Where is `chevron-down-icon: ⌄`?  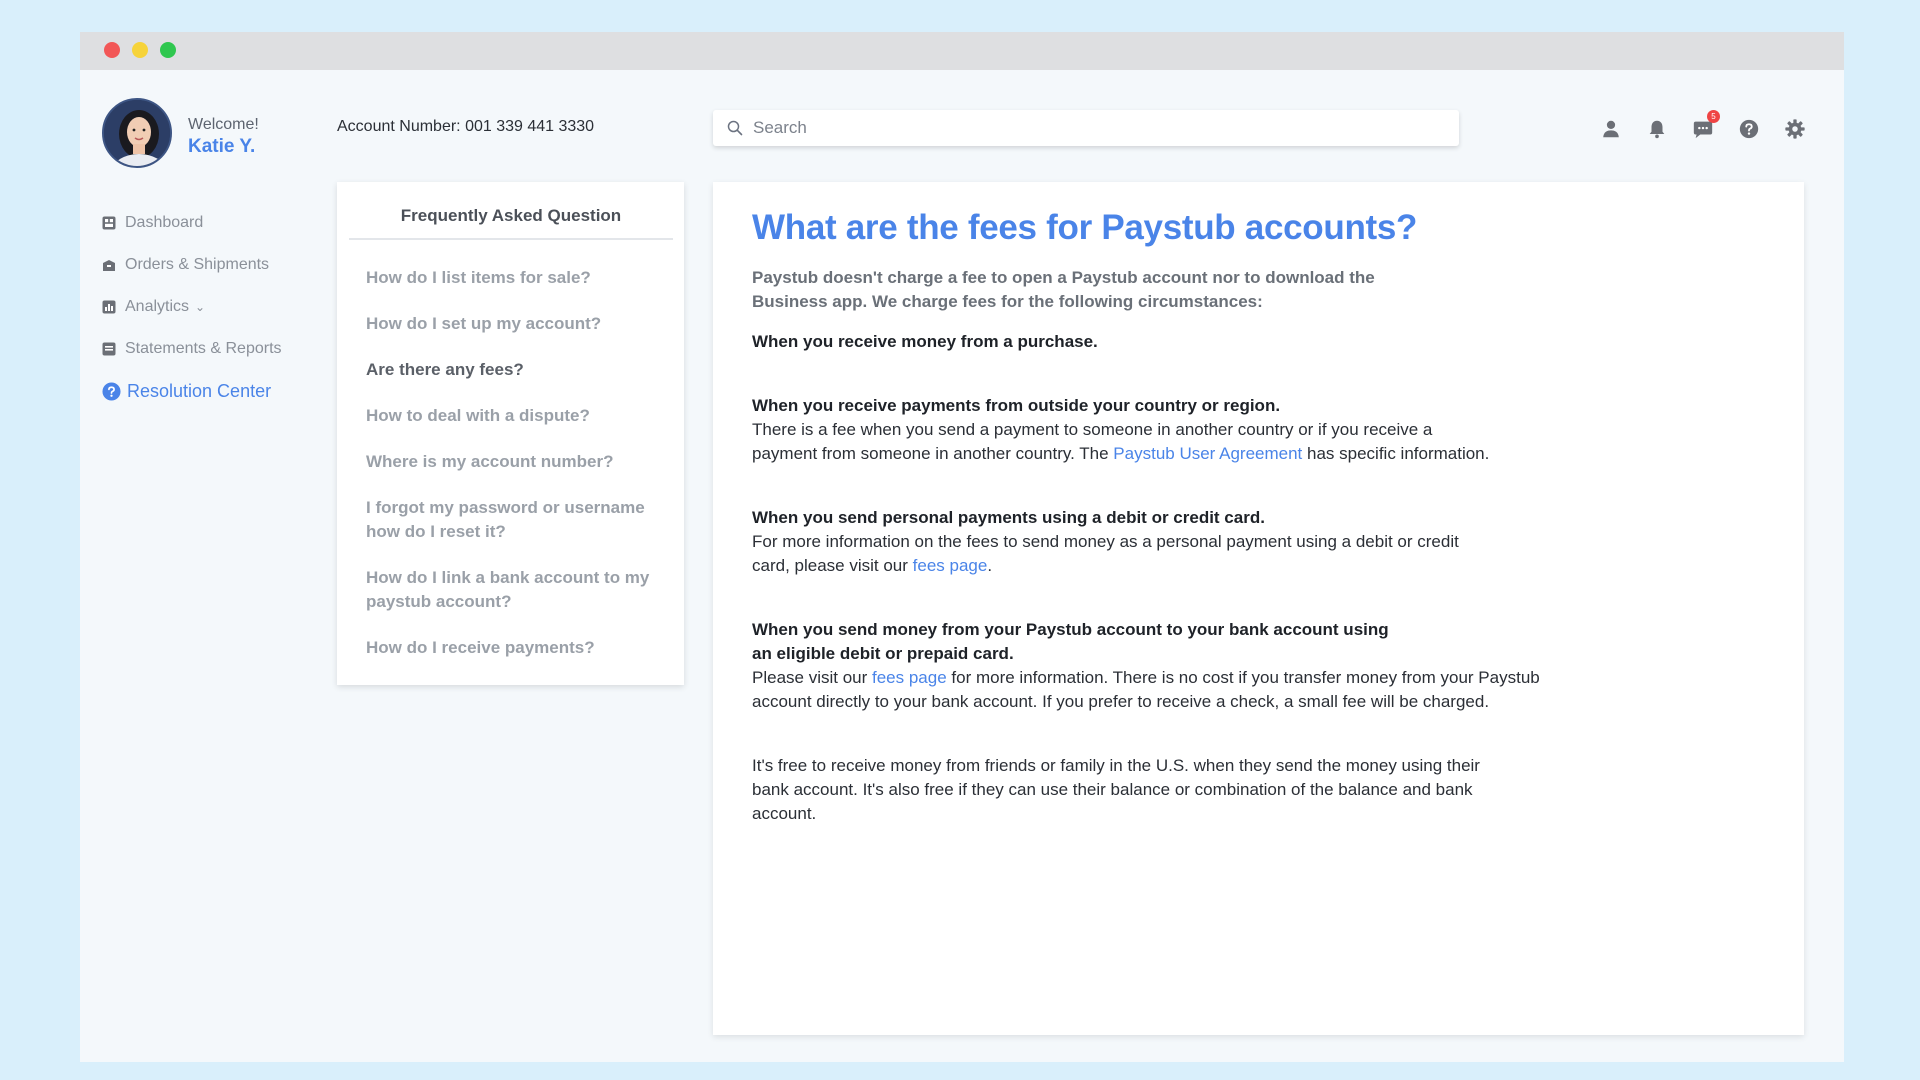 chevron-down-icon: ⌄ is located at coordinates (200, 307).